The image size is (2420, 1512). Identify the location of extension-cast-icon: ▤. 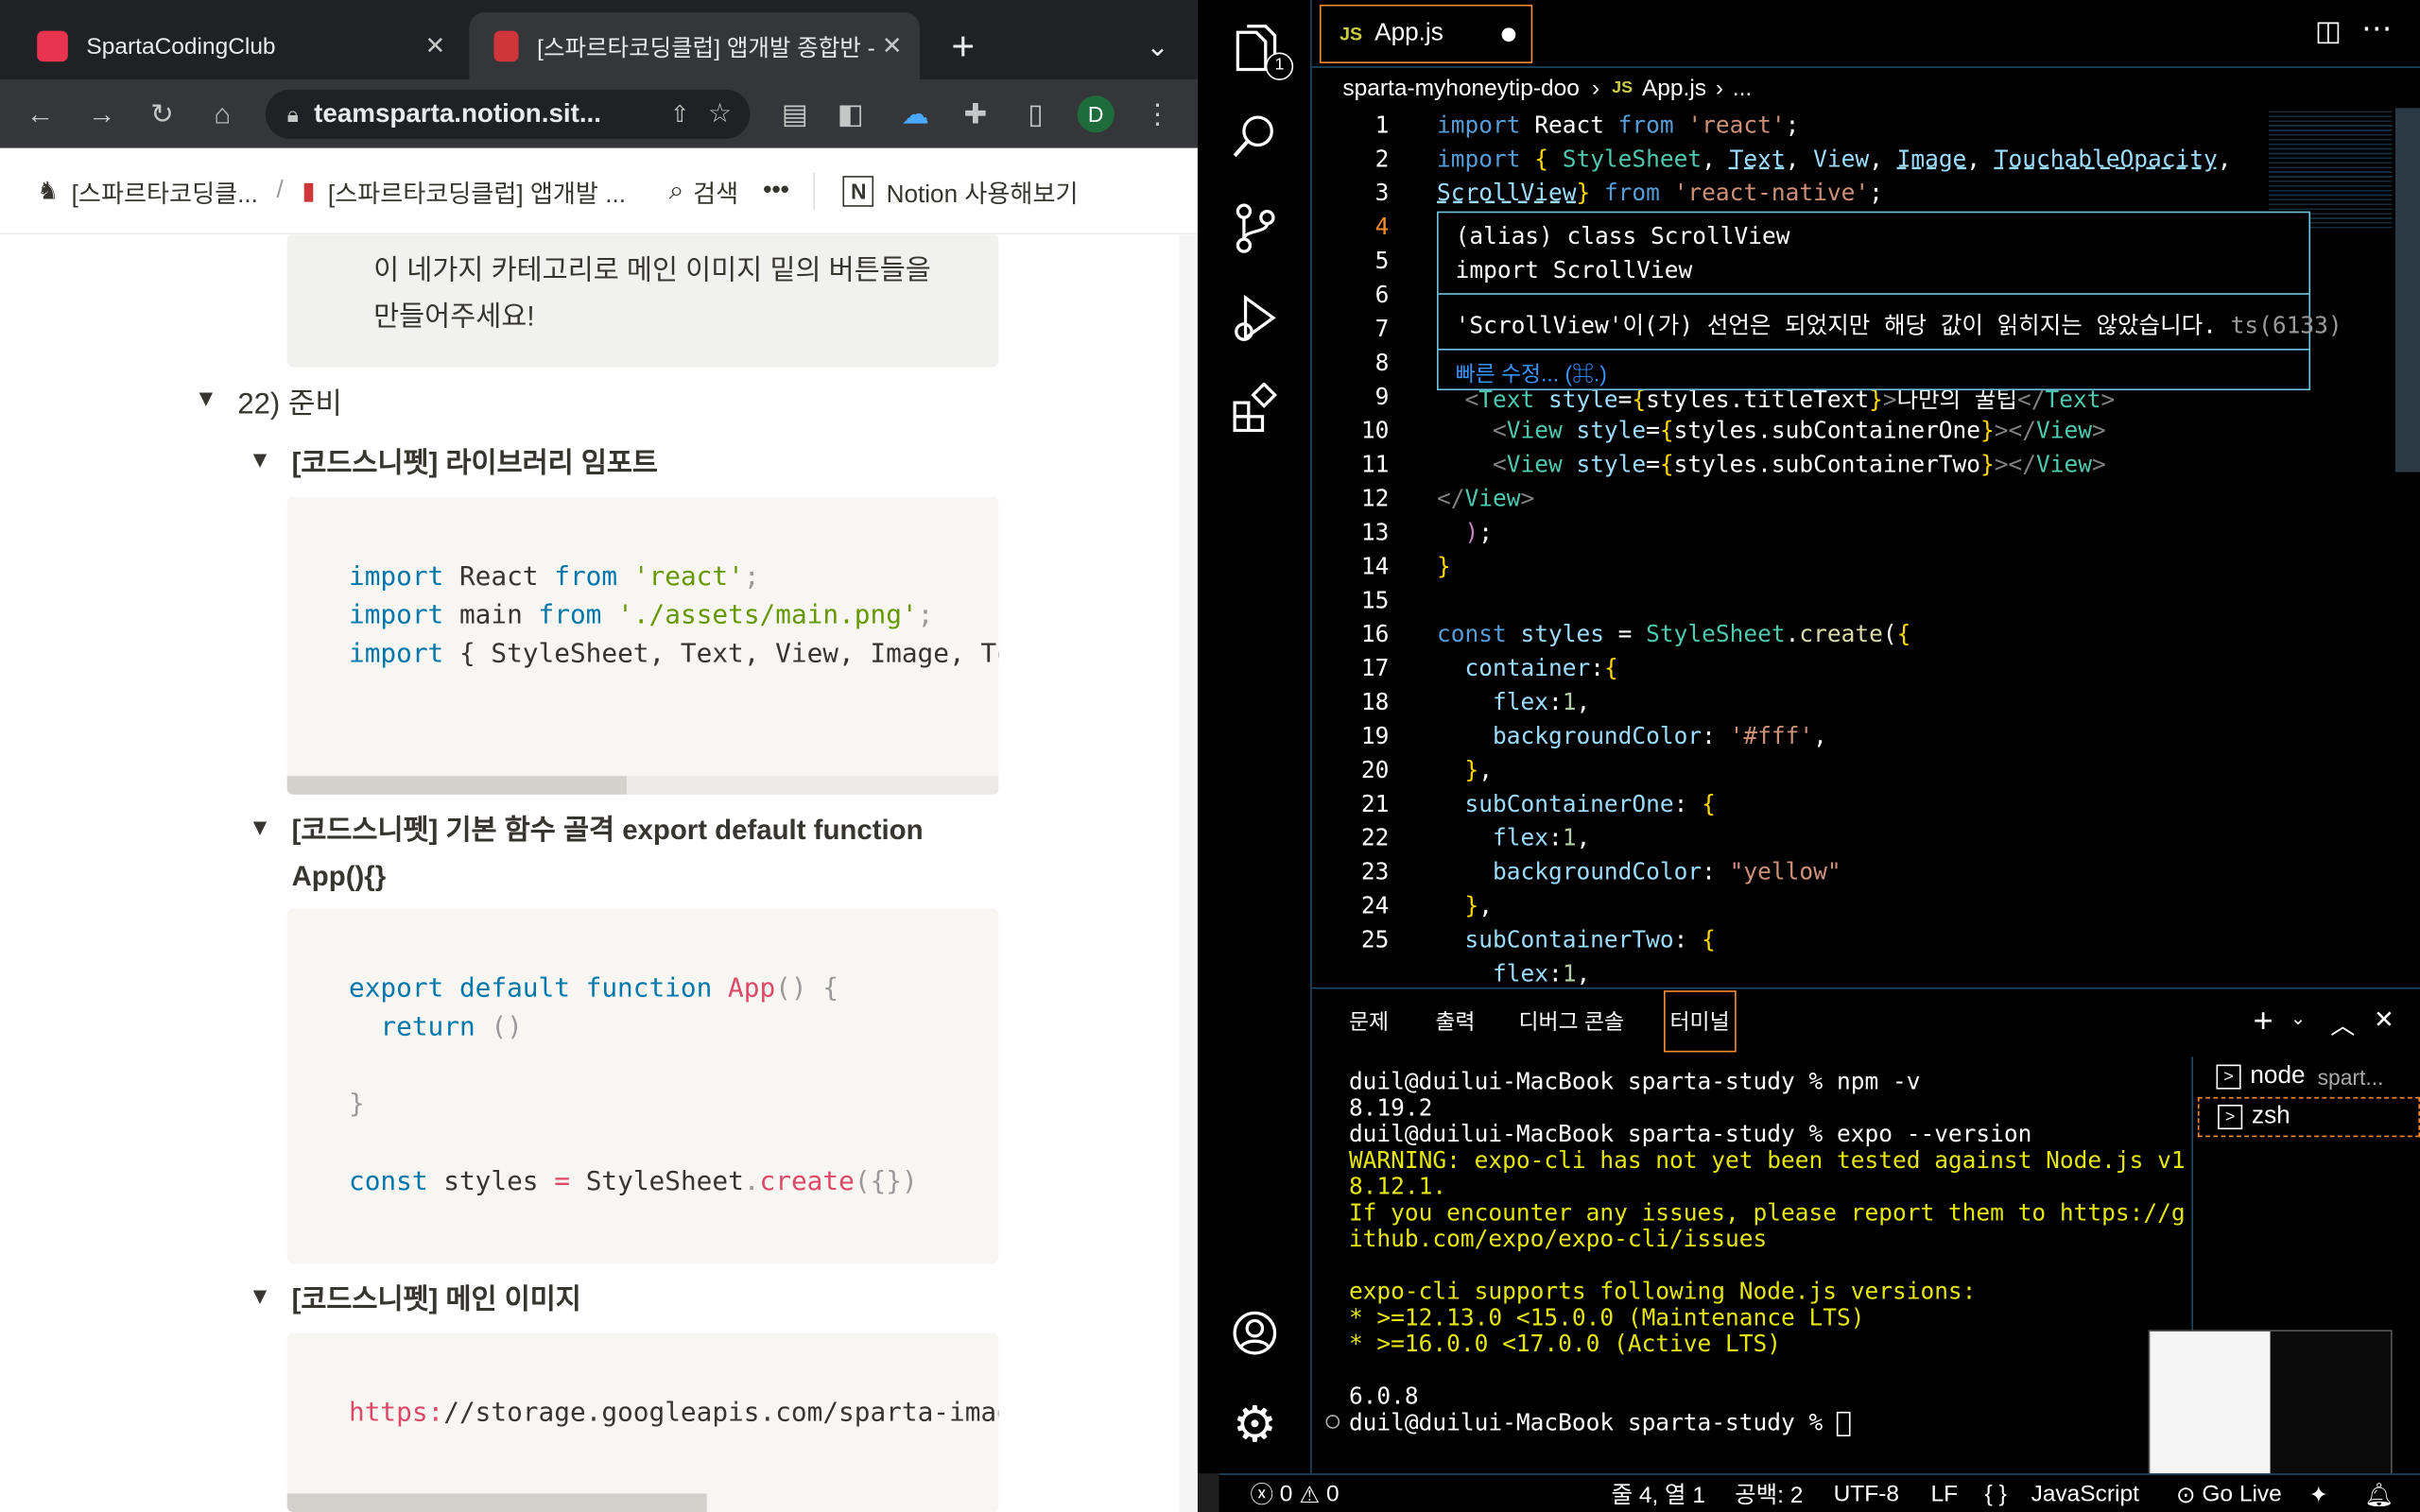
(795, 114).